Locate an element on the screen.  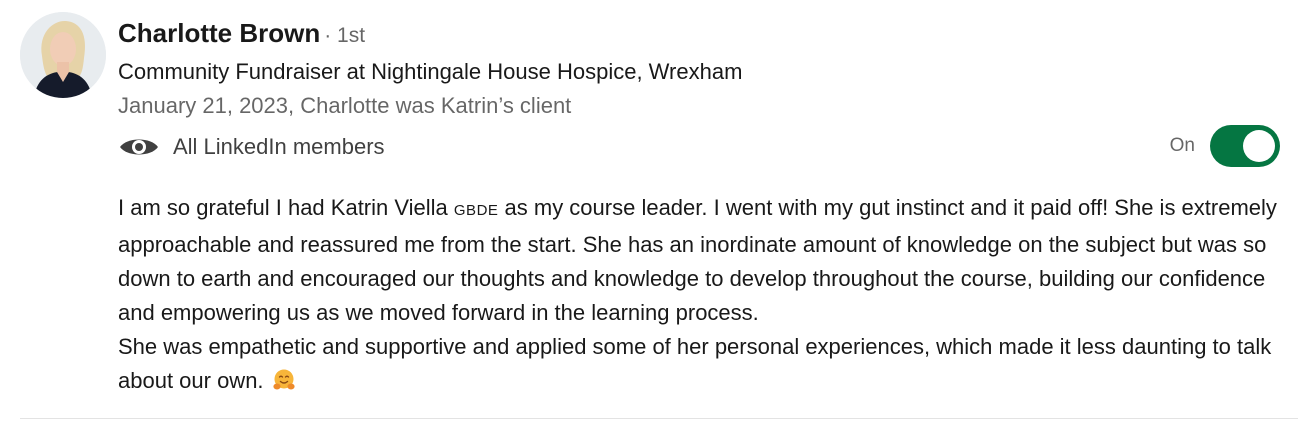
divider is located at coordinates (659, 418).